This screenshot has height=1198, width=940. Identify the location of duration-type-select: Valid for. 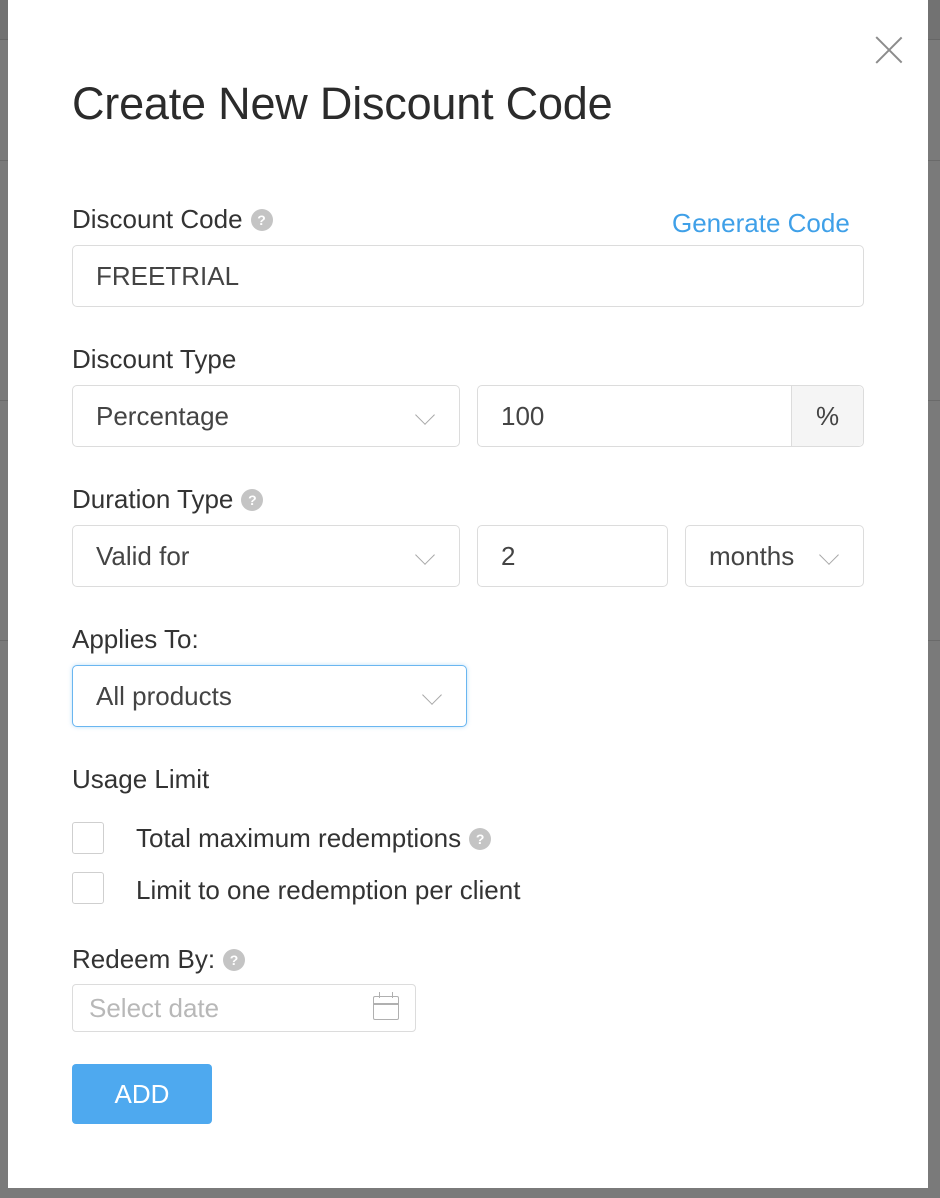
(266, 556).